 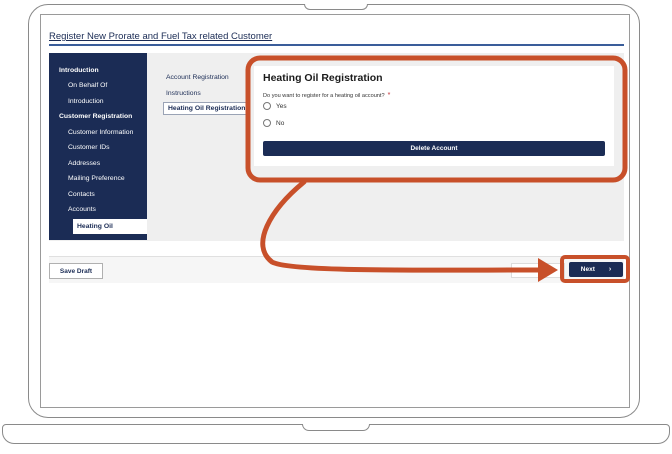 I want to click on sidebar-item-introduction: Introduction, so click(x=98, y=101).